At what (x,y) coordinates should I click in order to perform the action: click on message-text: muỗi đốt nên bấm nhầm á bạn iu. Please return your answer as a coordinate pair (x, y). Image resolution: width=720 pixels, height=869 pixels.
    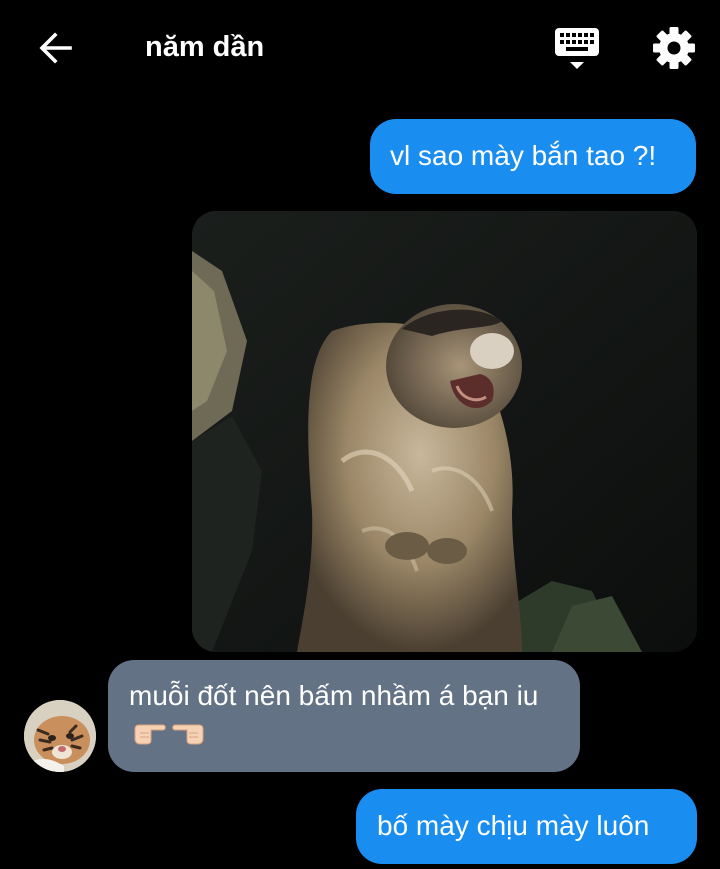
    Looking at the image, I should click on (334, 695).